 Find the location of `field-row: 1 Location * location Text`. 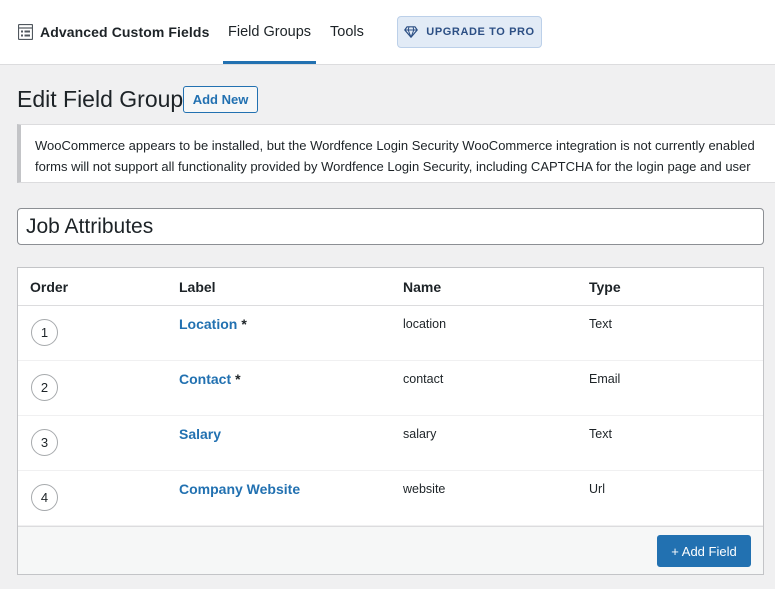

field-row: 1 Location * location Text is located at coordinates (390, 333).